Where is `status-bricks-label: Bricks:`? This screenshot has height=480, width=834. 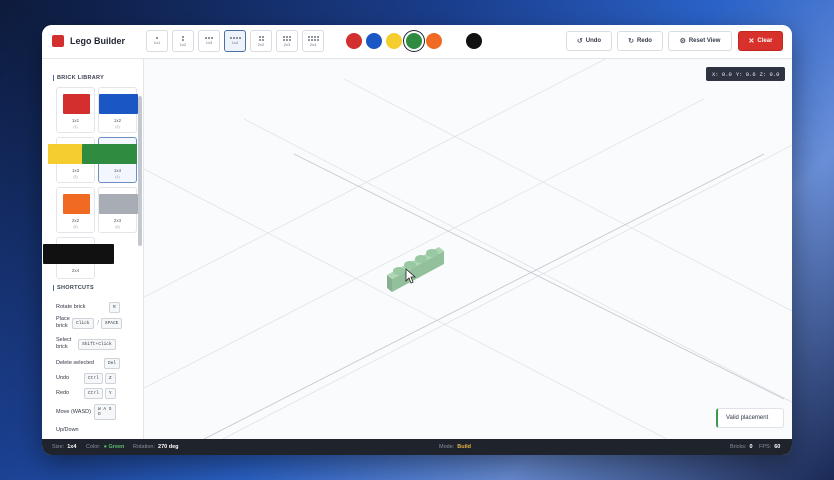 status-bricks-label: Bricks: is located at coordinates (738, 447).